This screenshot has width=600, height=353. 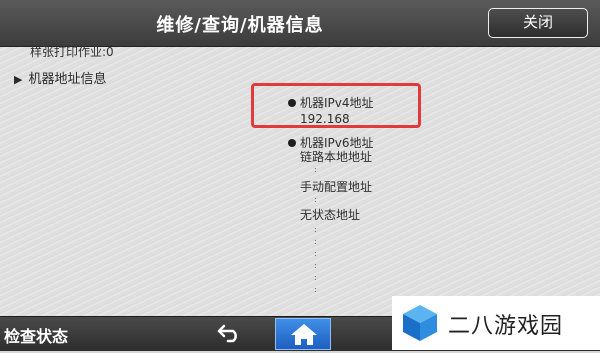 What do you see at coordinates (330, 215) in the screenshot?
I see `stateless-label: 无状态地址` at bounding box center [330, 215].